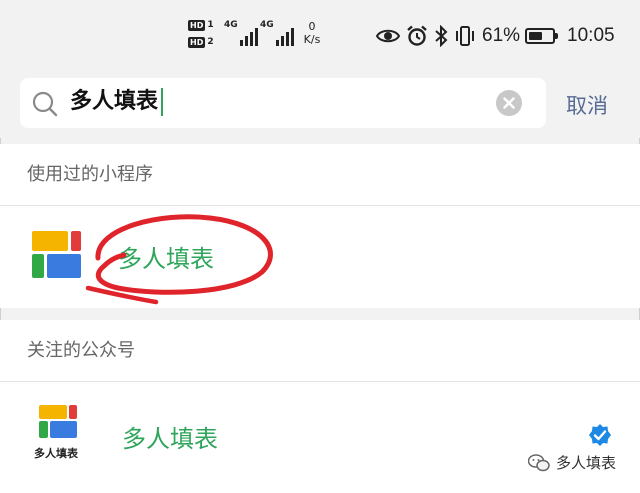  I want to click on account-logo-icon, so click(58, 421).